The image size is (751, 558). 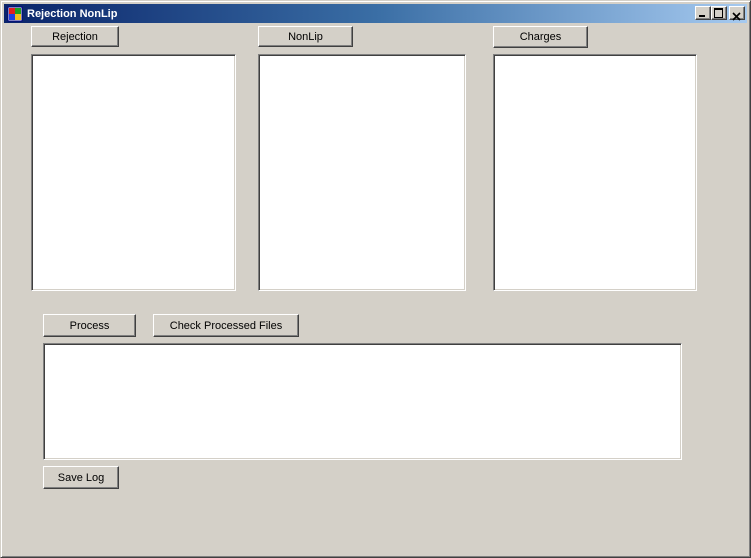 I want to click on check-processed-files-button: Check Processed Files, so click(x=226, y=325).